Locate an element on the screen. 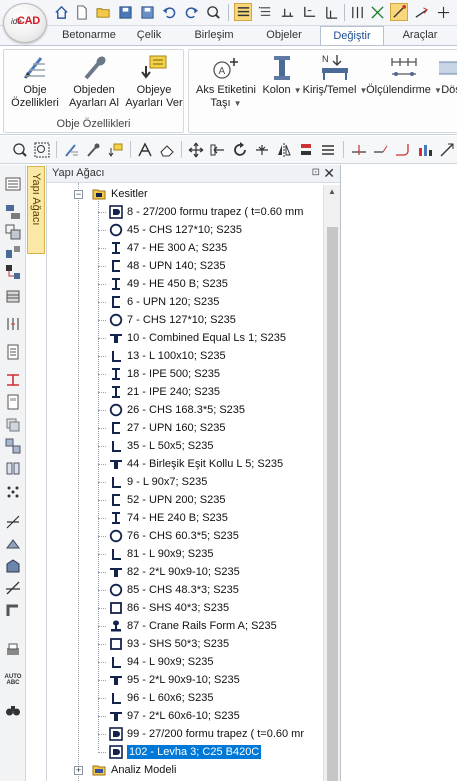 This screenshot has width=457, height=781. olculendirme-button: Ölçülendirme ▼ is located at coordinates (404, 74).